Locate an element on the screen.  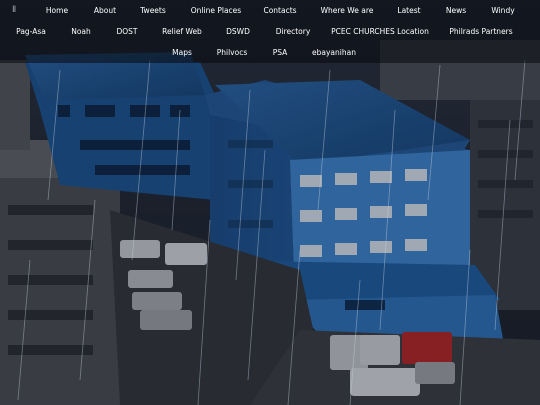
nav-online-places: Online Places is located at coordinates (216, 10).